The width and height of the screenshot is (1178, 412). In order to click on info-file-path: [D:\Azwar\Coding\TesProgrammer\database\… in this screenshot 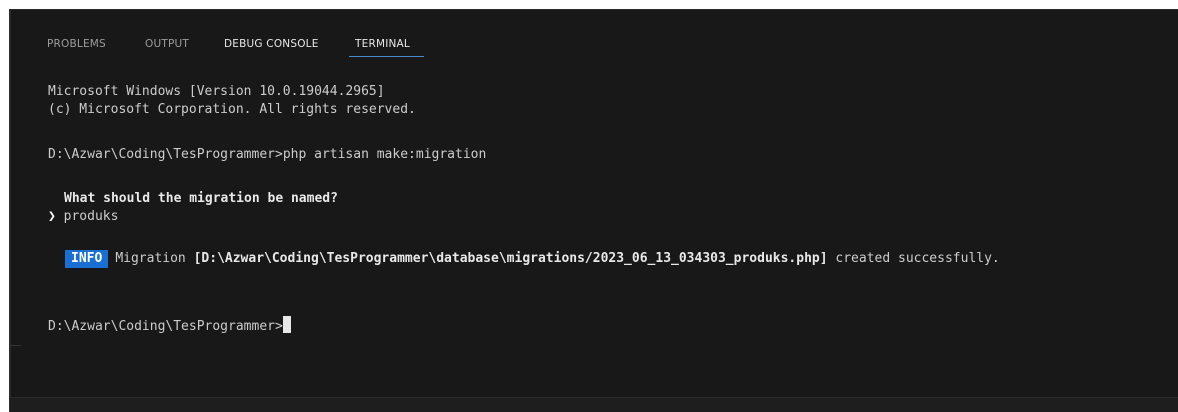, I will do `click(510, 258)`.